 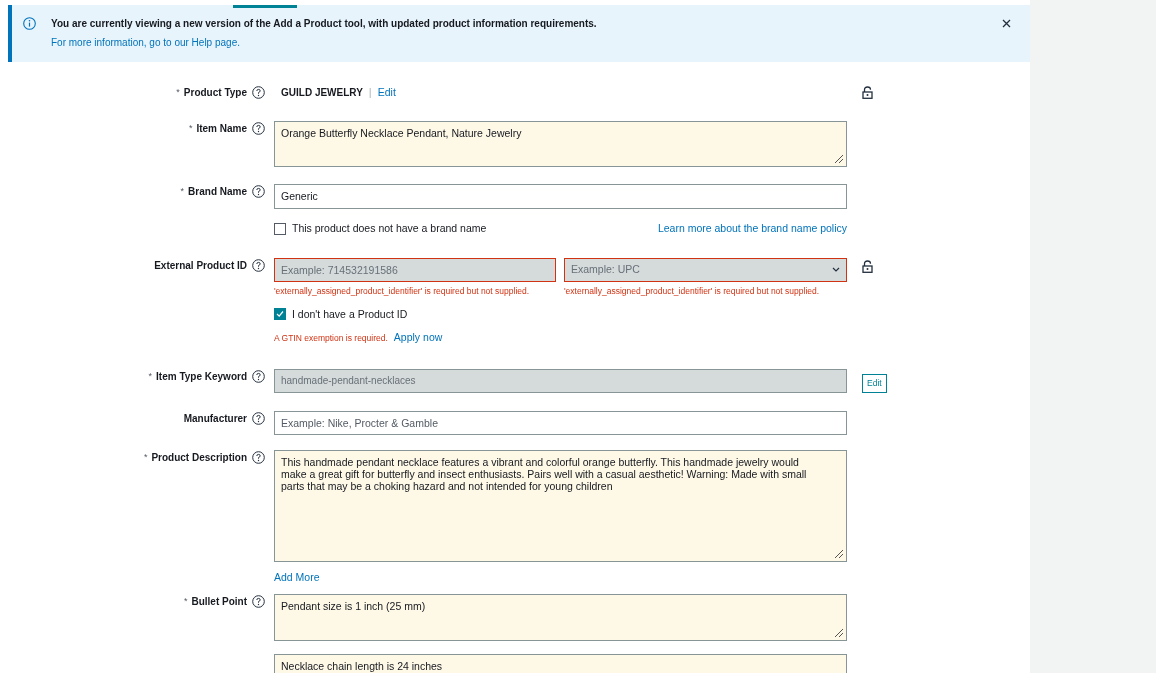 I want to click on error-message: A GTIN exemption is required., so click(x=331, y=338).